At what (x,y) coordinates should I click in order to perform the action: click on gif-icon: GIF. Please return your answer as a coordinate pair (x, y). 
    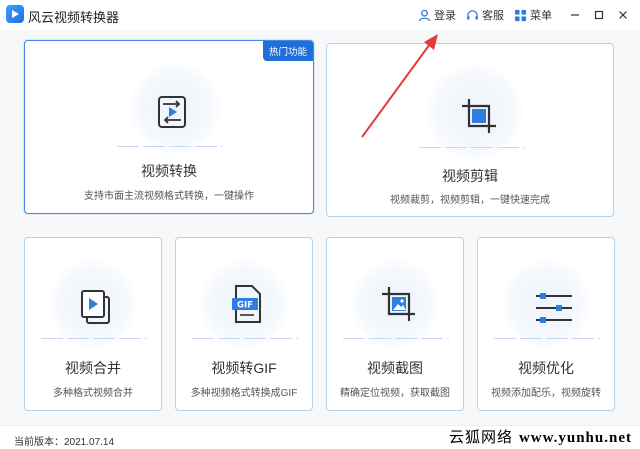
    Looking at the image, I should click on (246, 304).